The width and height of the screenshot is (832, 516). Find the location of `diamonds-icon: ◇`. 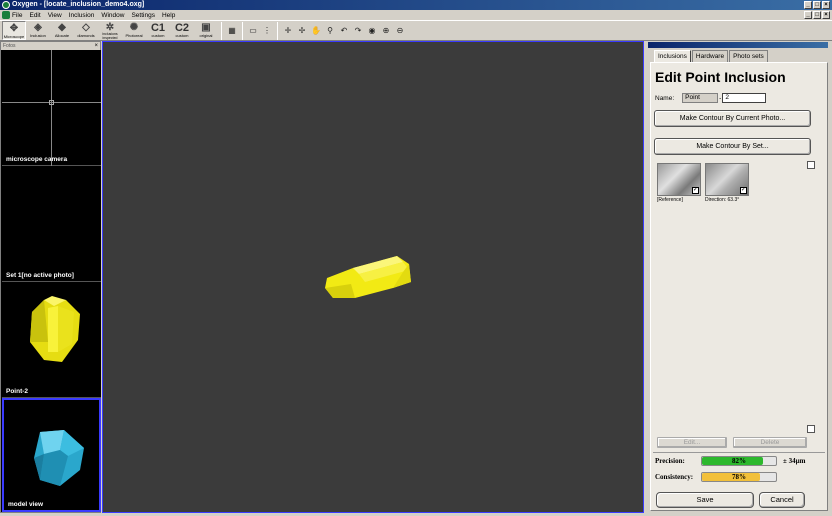

diamonds-icon: ◇ is located at coordinates (86, 27).